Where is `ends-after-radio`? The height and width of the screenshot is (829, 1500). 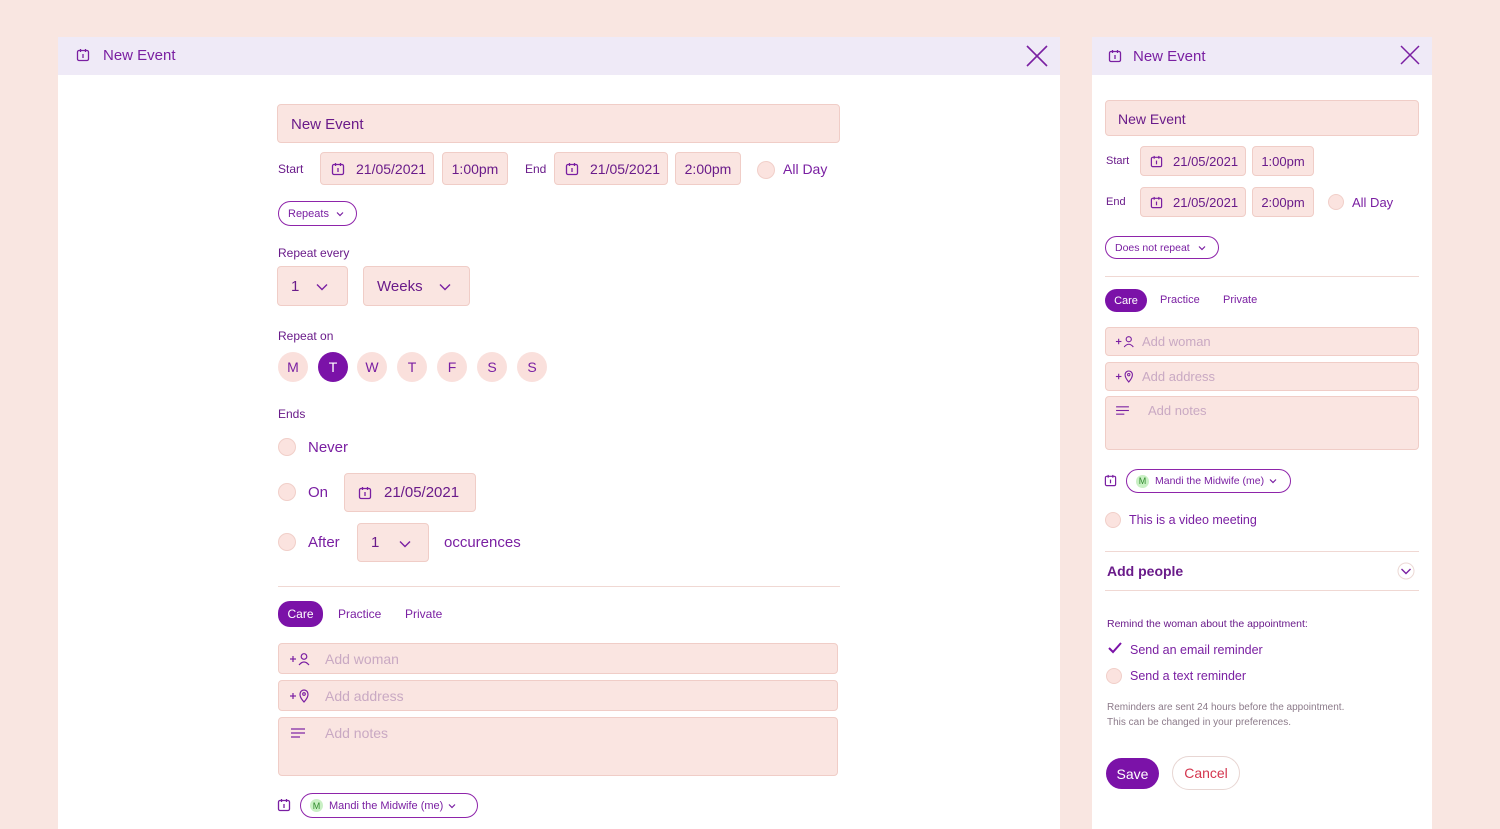
ends-after-radio is located at coordinates (287, 542).